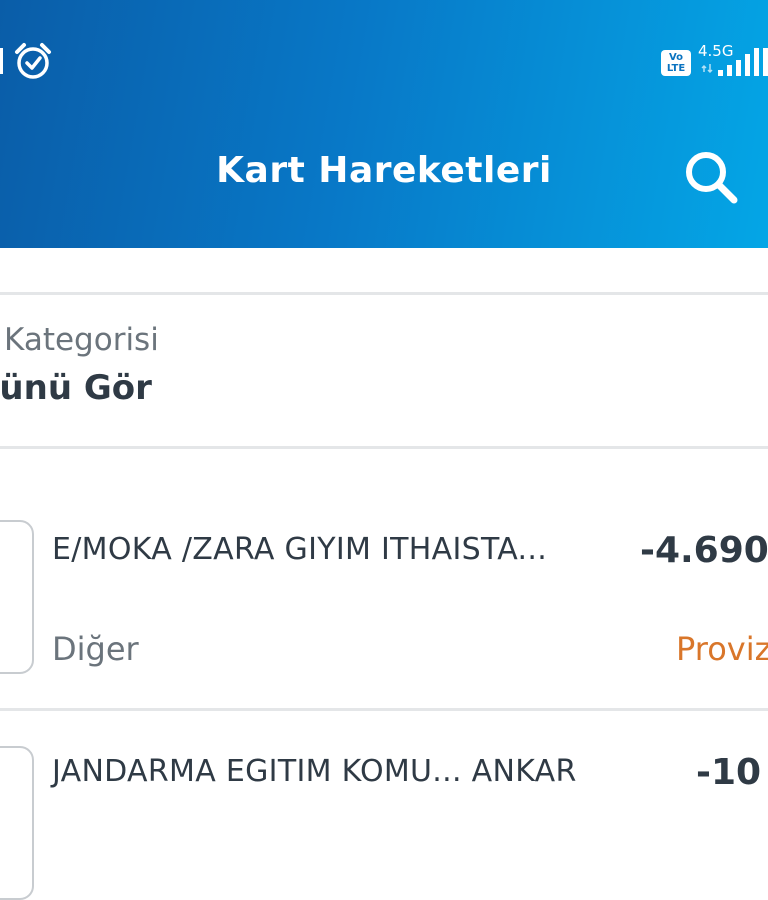 This screenshot has width=768, height=900. Describe the element at coordinates (95, 649) in the screenshot. I see `transaction-category: Diğer` at that location.